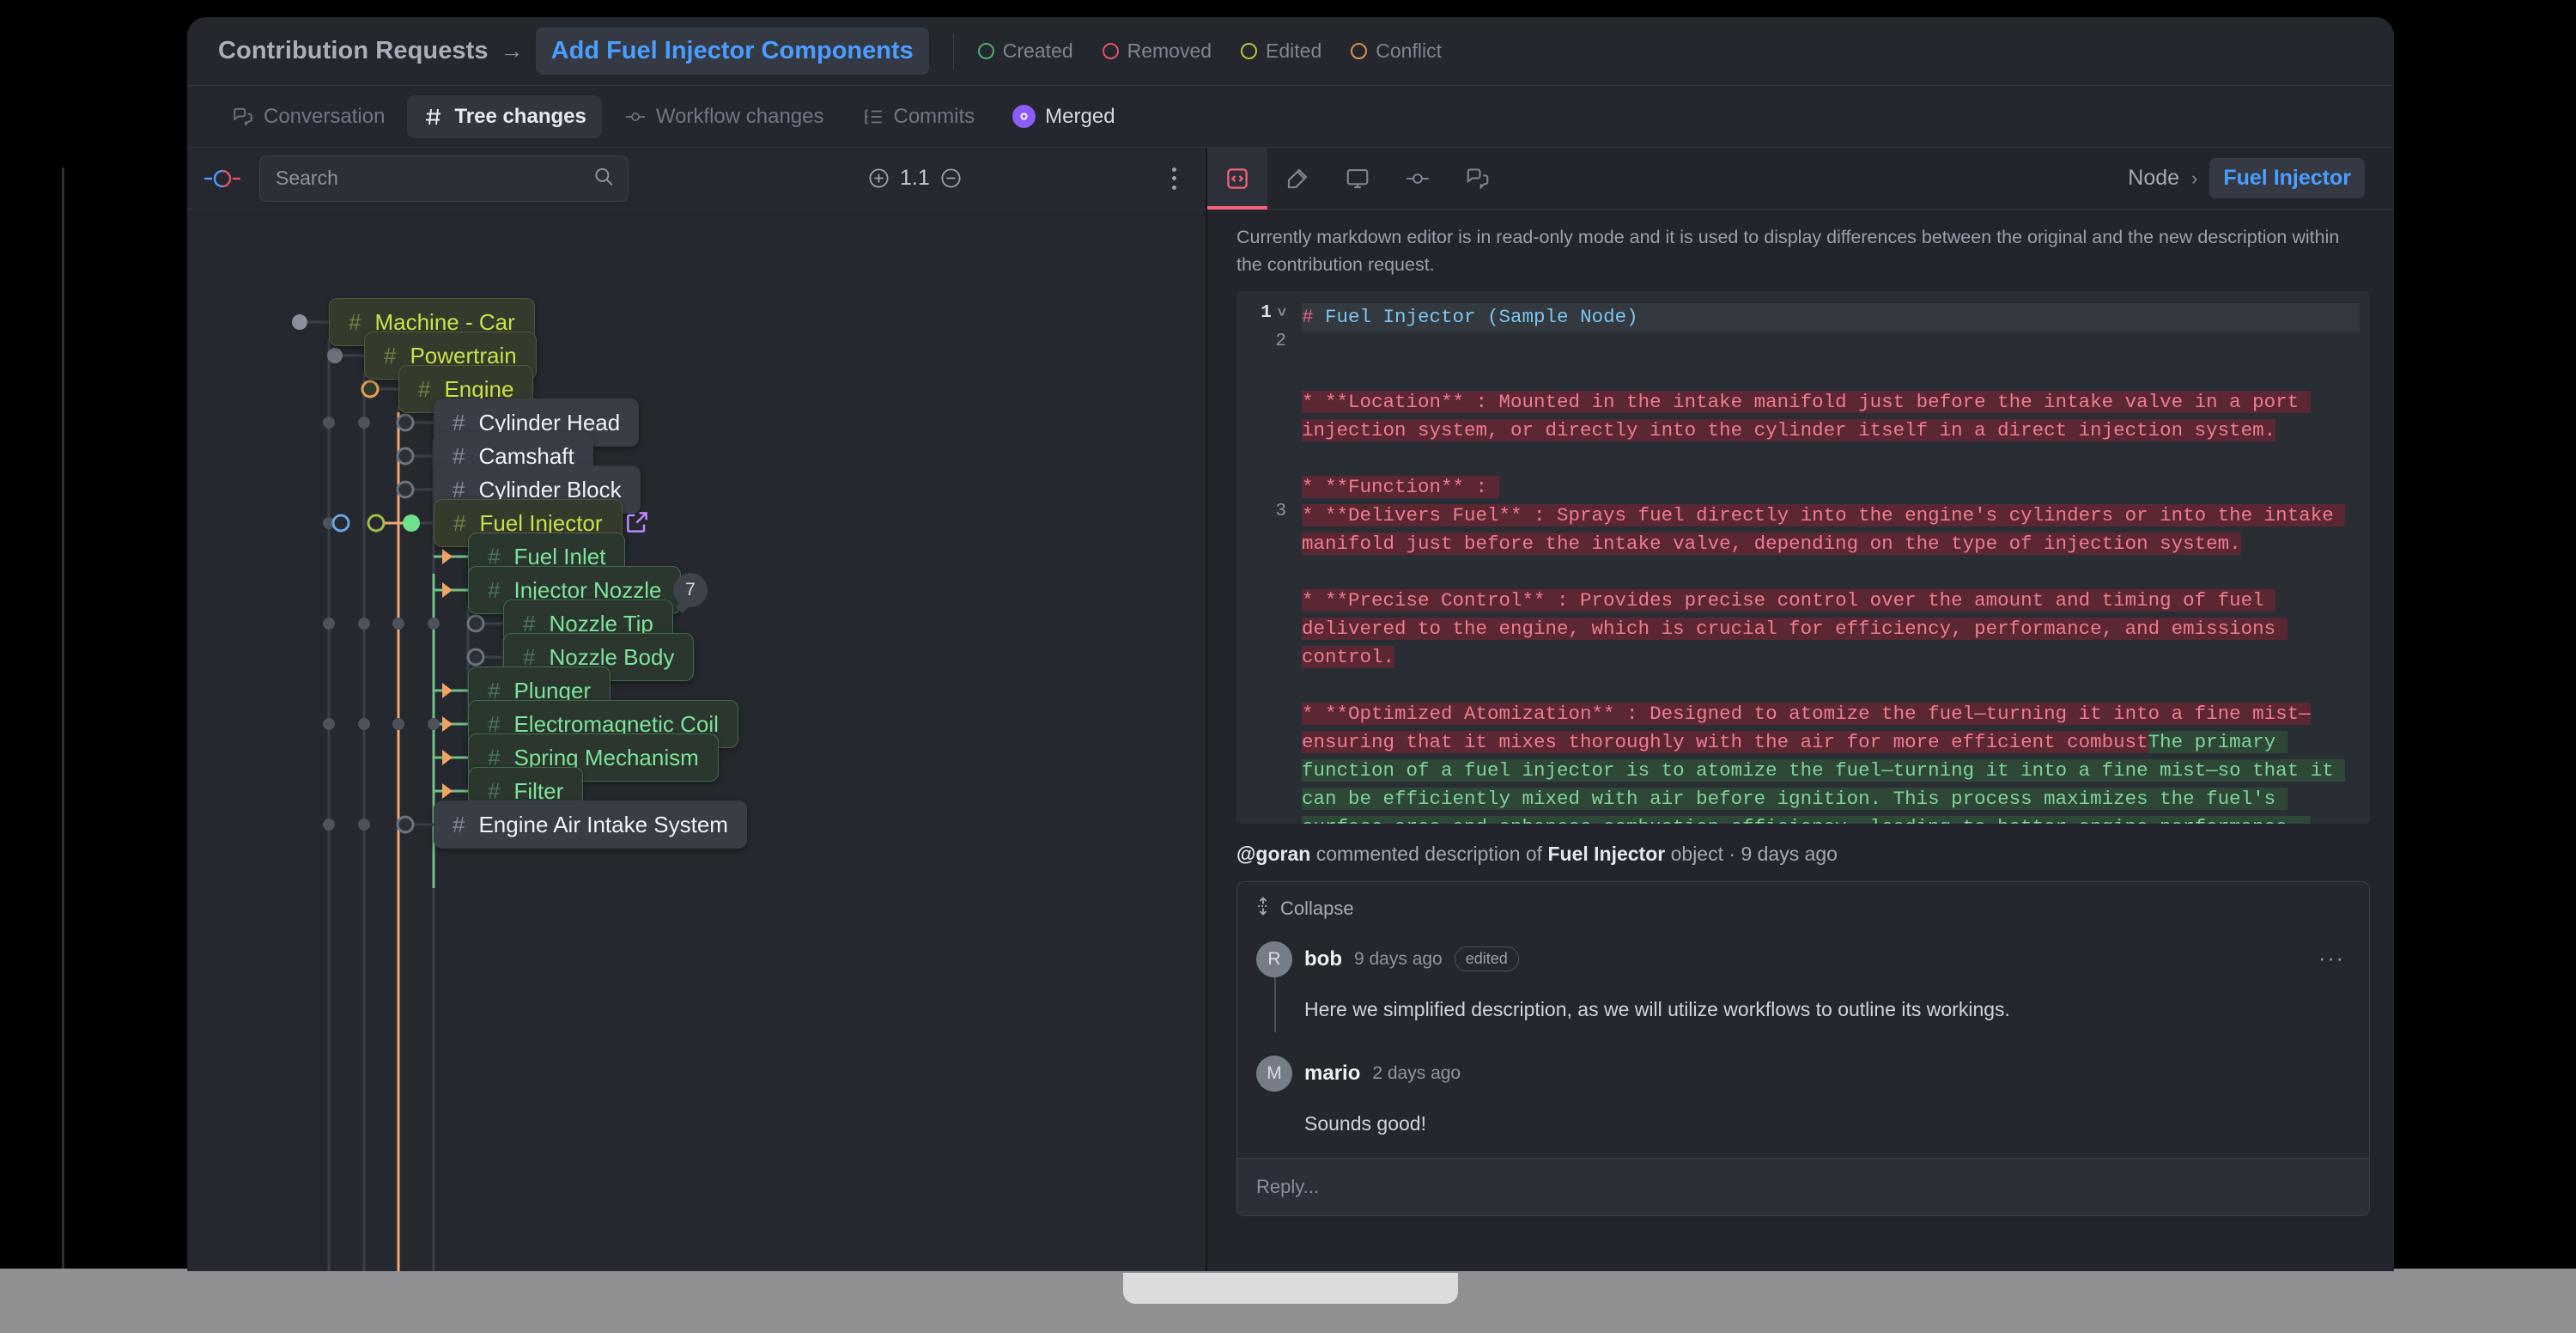 The width and height of the screenshot is (2576, 1333). I want to click on comment-author: bob, so click(1323, 959).